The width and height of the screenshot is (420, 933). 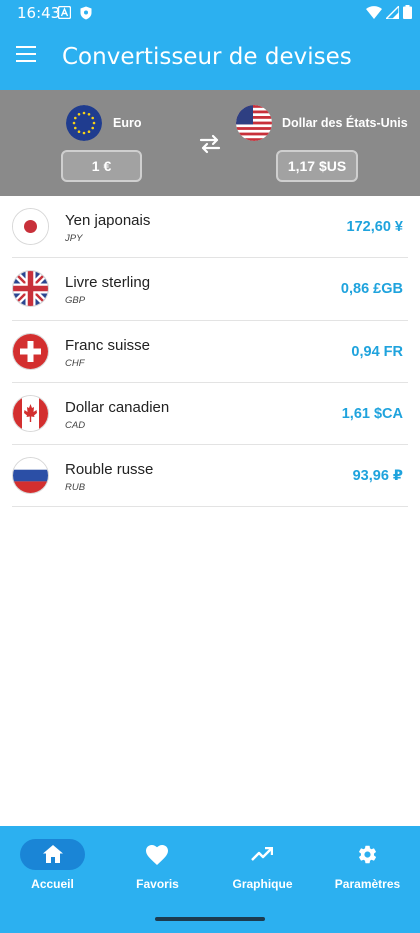 What do you see at coordinates (30, 226) in the screenshot?
I see `japan-flag-icon` at bounding box center [30, 226].